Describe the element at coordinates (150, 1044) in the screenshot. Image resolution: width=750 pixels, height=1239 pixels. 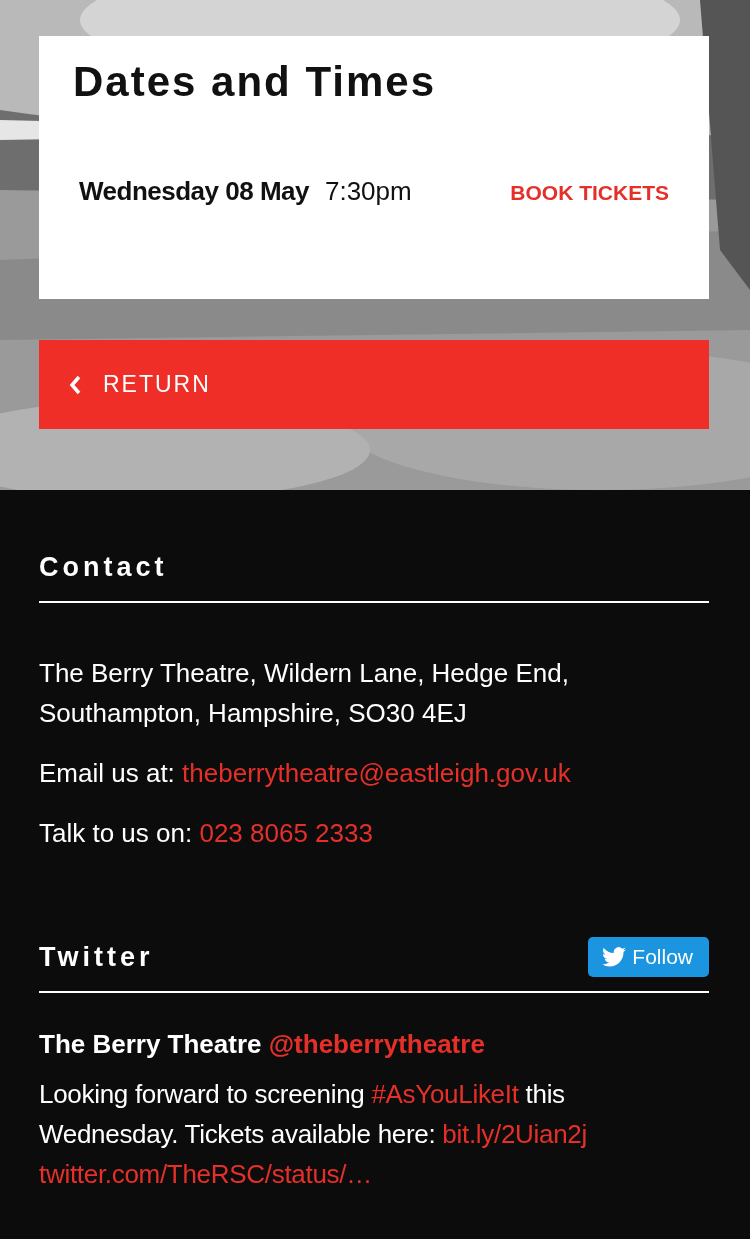
I see `tweet-author: The Berry Theatre` at that location.